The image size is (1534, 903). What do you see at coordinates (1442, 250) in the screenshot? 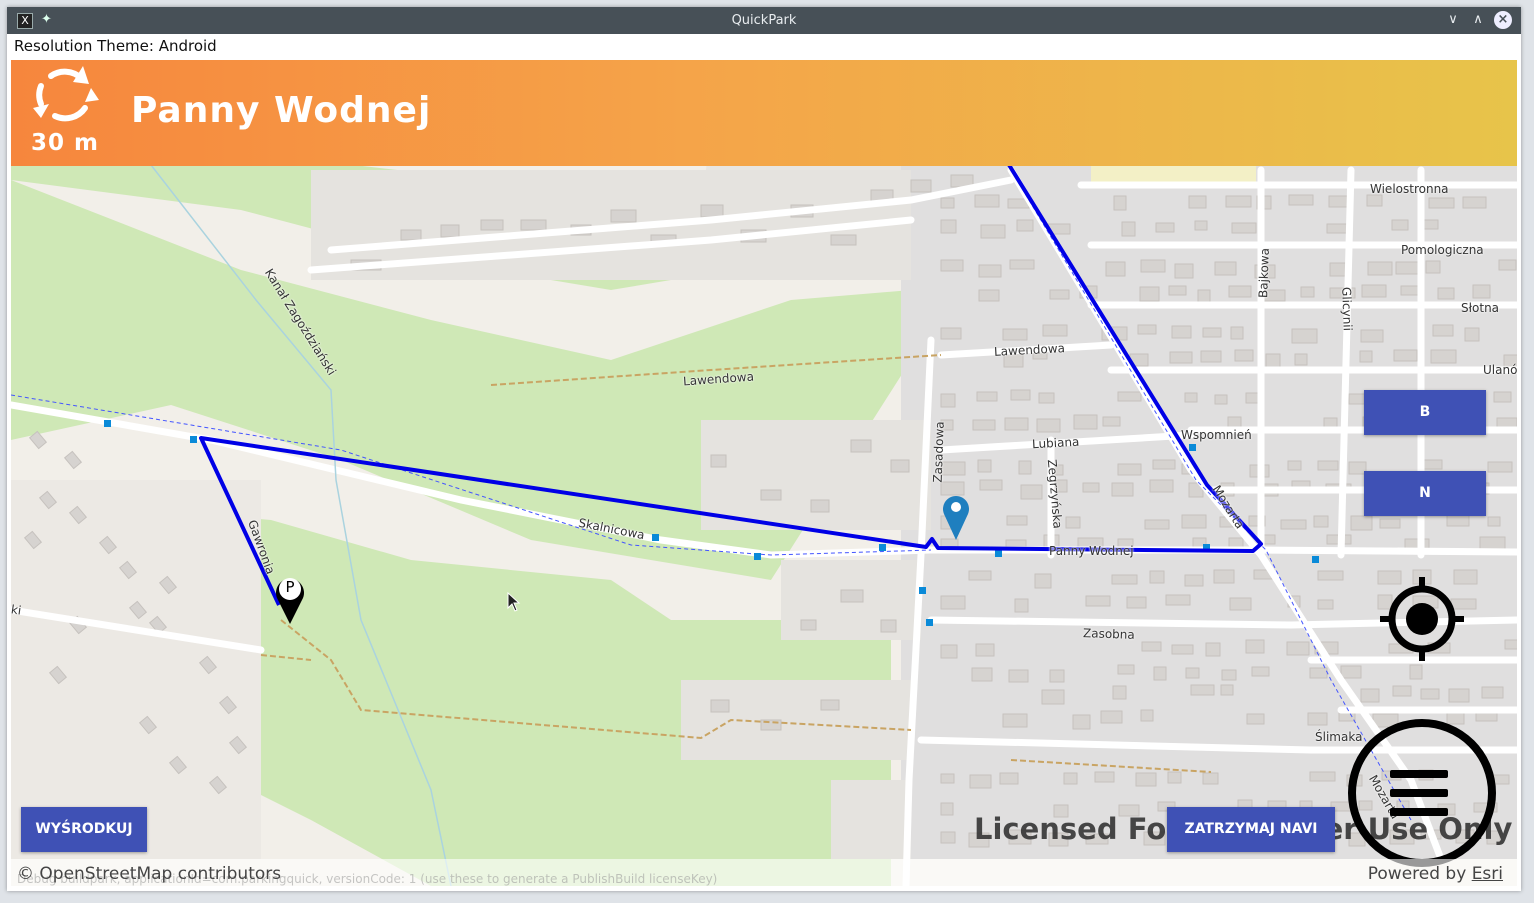
I see `street-label: Pomologiczna` at bounding box center [1442, 250].